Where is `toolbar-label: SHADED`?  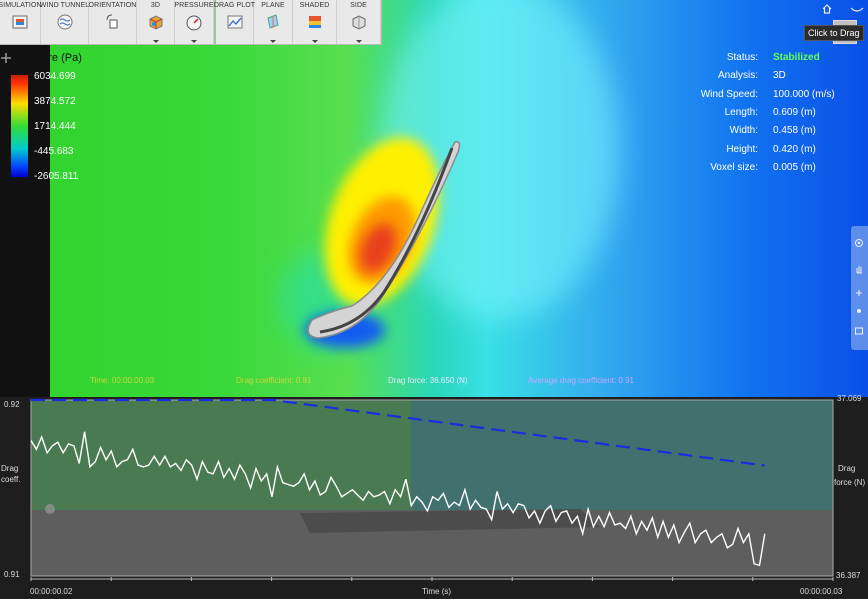
toolbar-label: SHADED is located at coordinates (314, 5).